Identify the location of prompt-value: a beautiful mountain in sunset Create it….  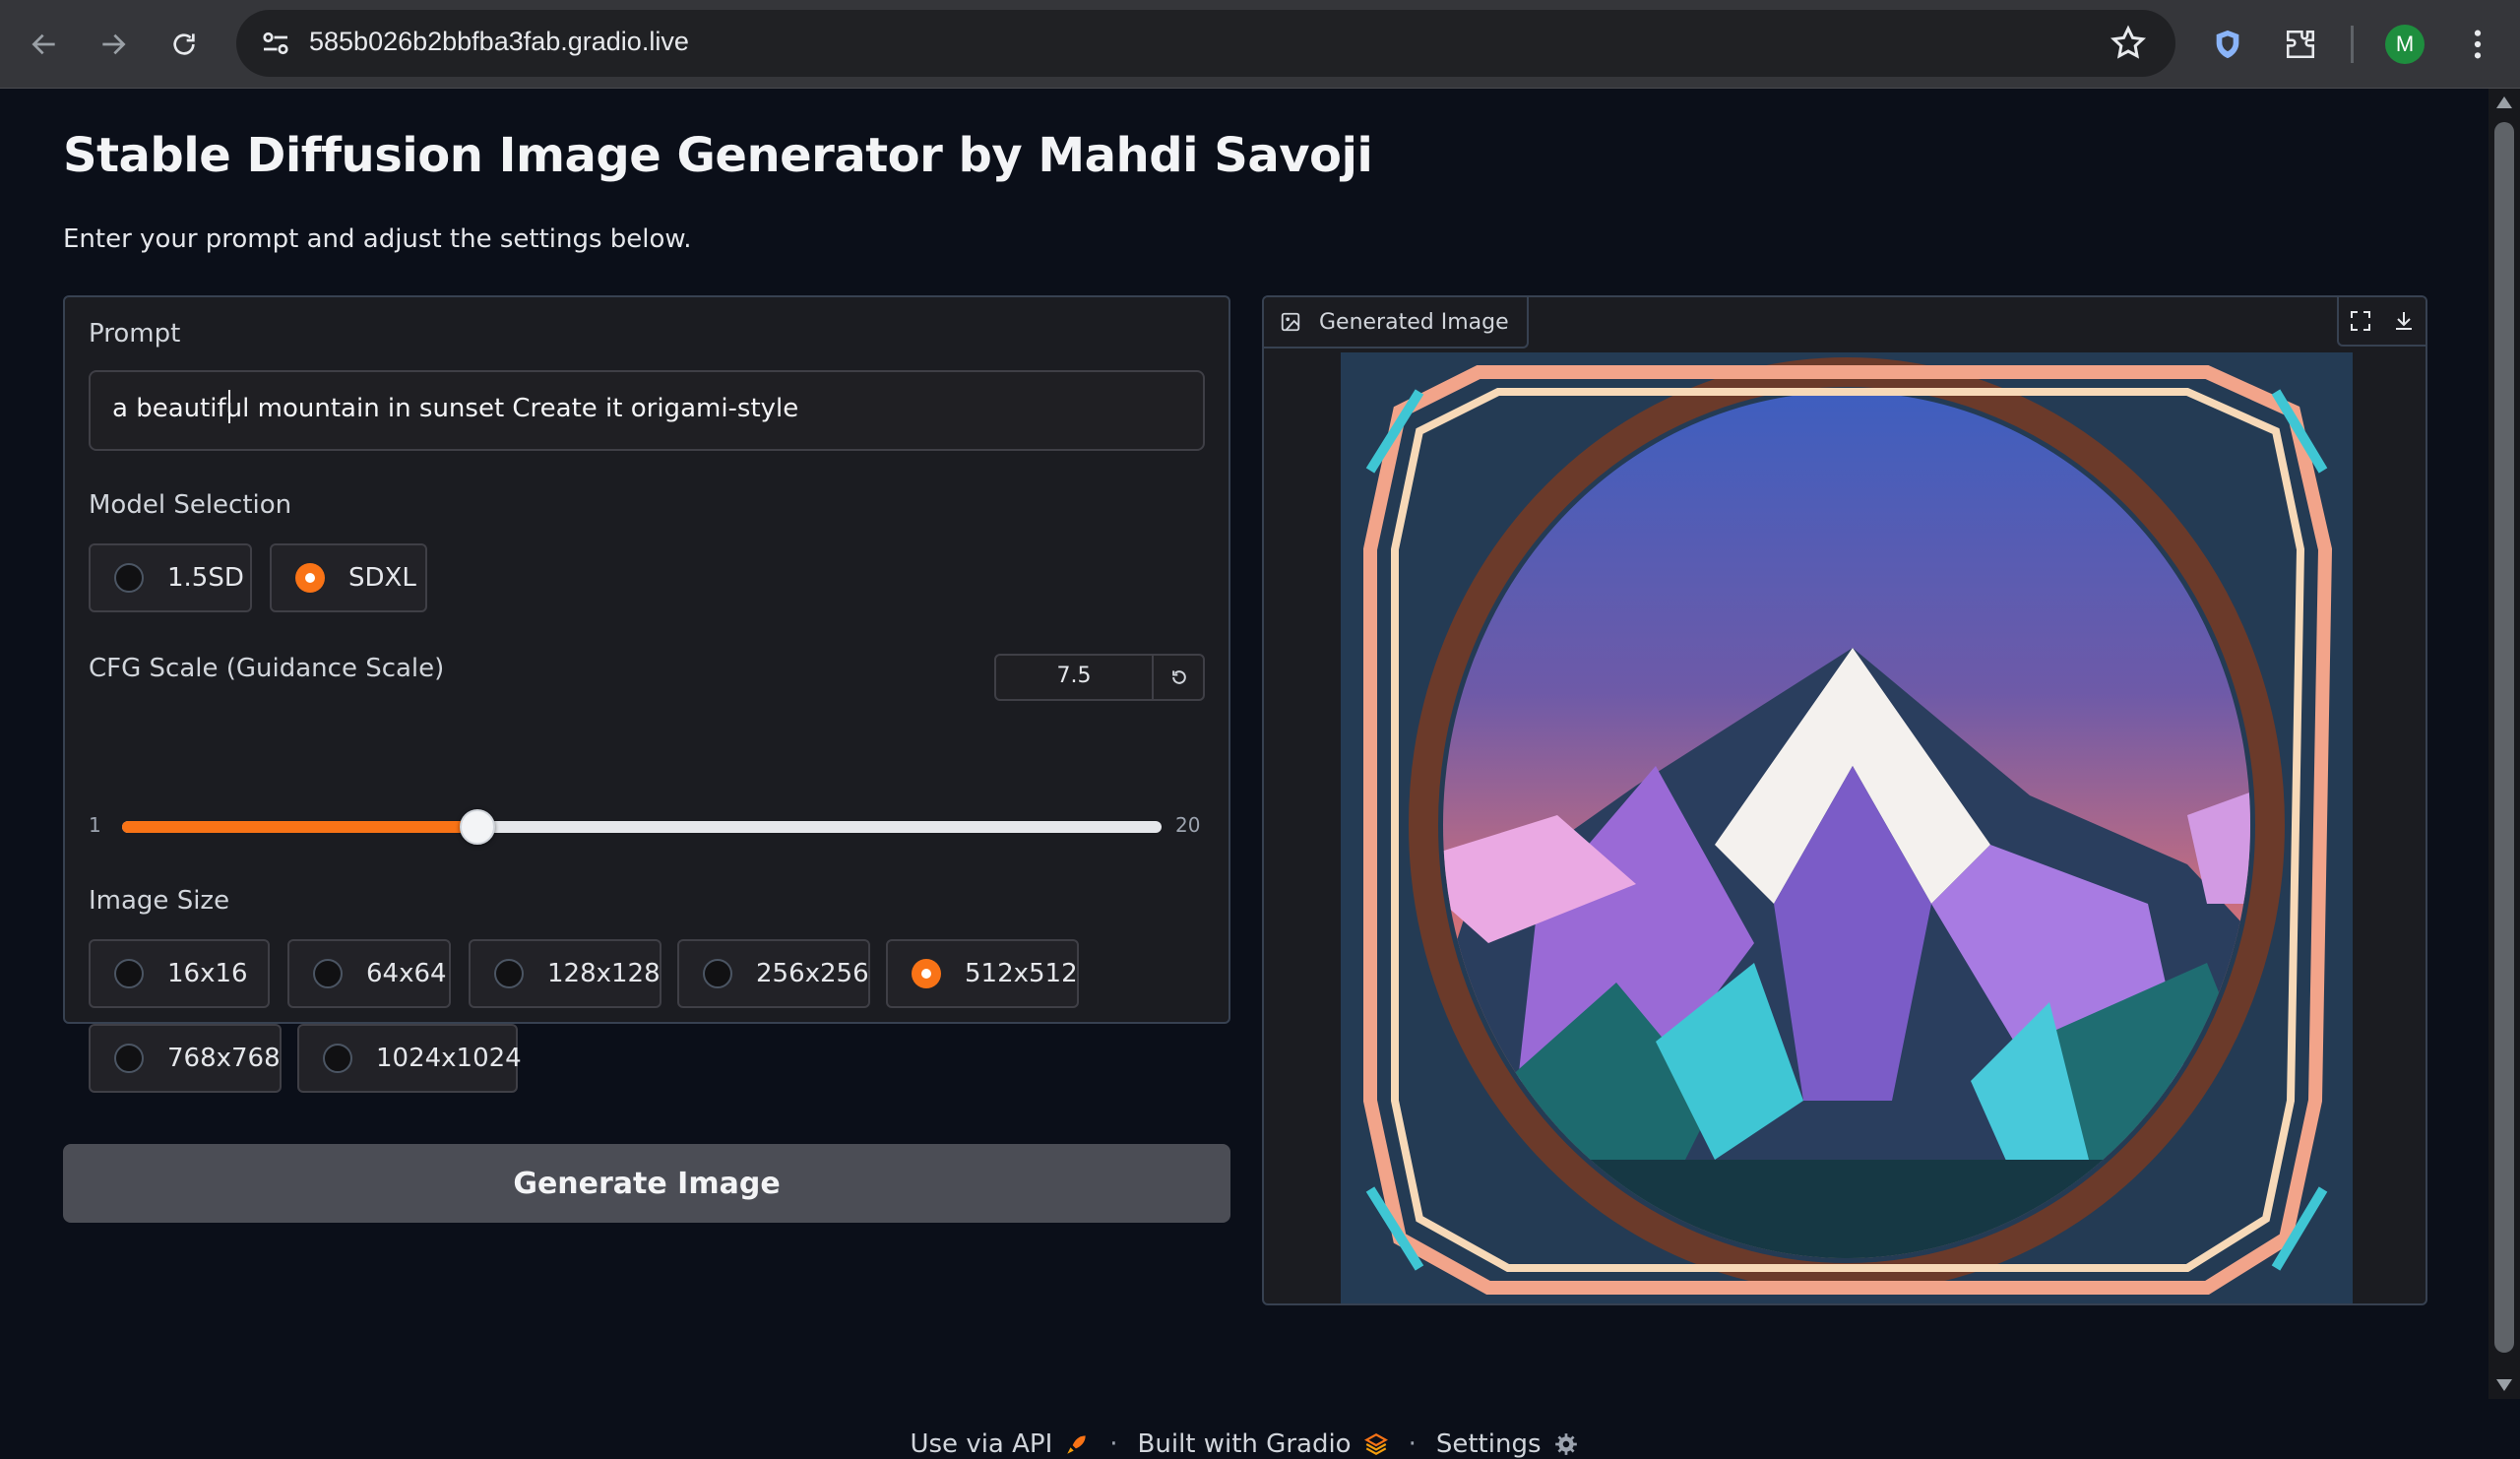
(455, 408).